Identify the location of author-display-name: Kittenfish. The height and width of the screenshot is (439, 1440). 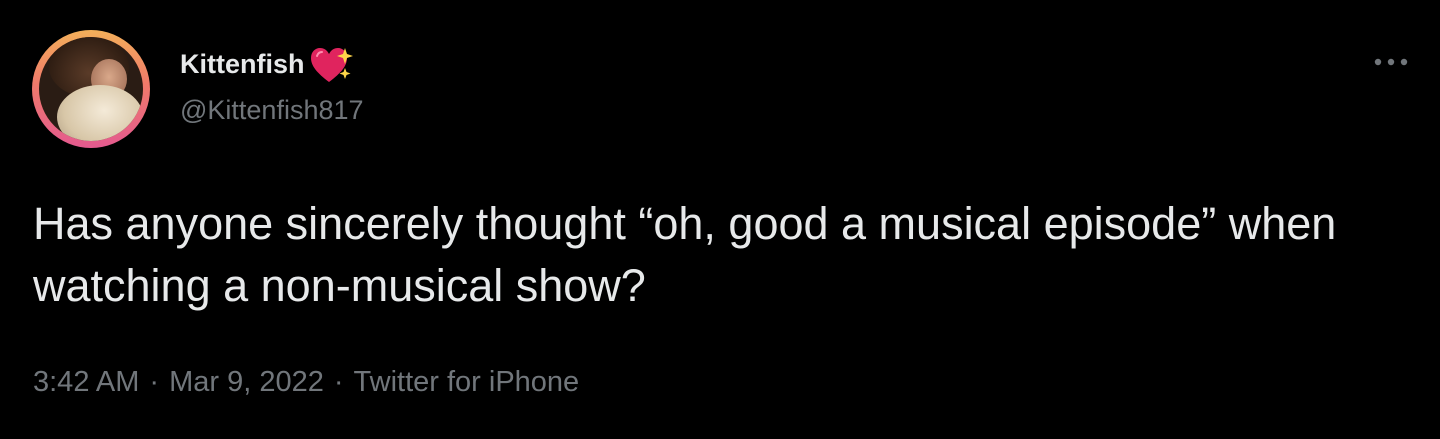
(267, 64).